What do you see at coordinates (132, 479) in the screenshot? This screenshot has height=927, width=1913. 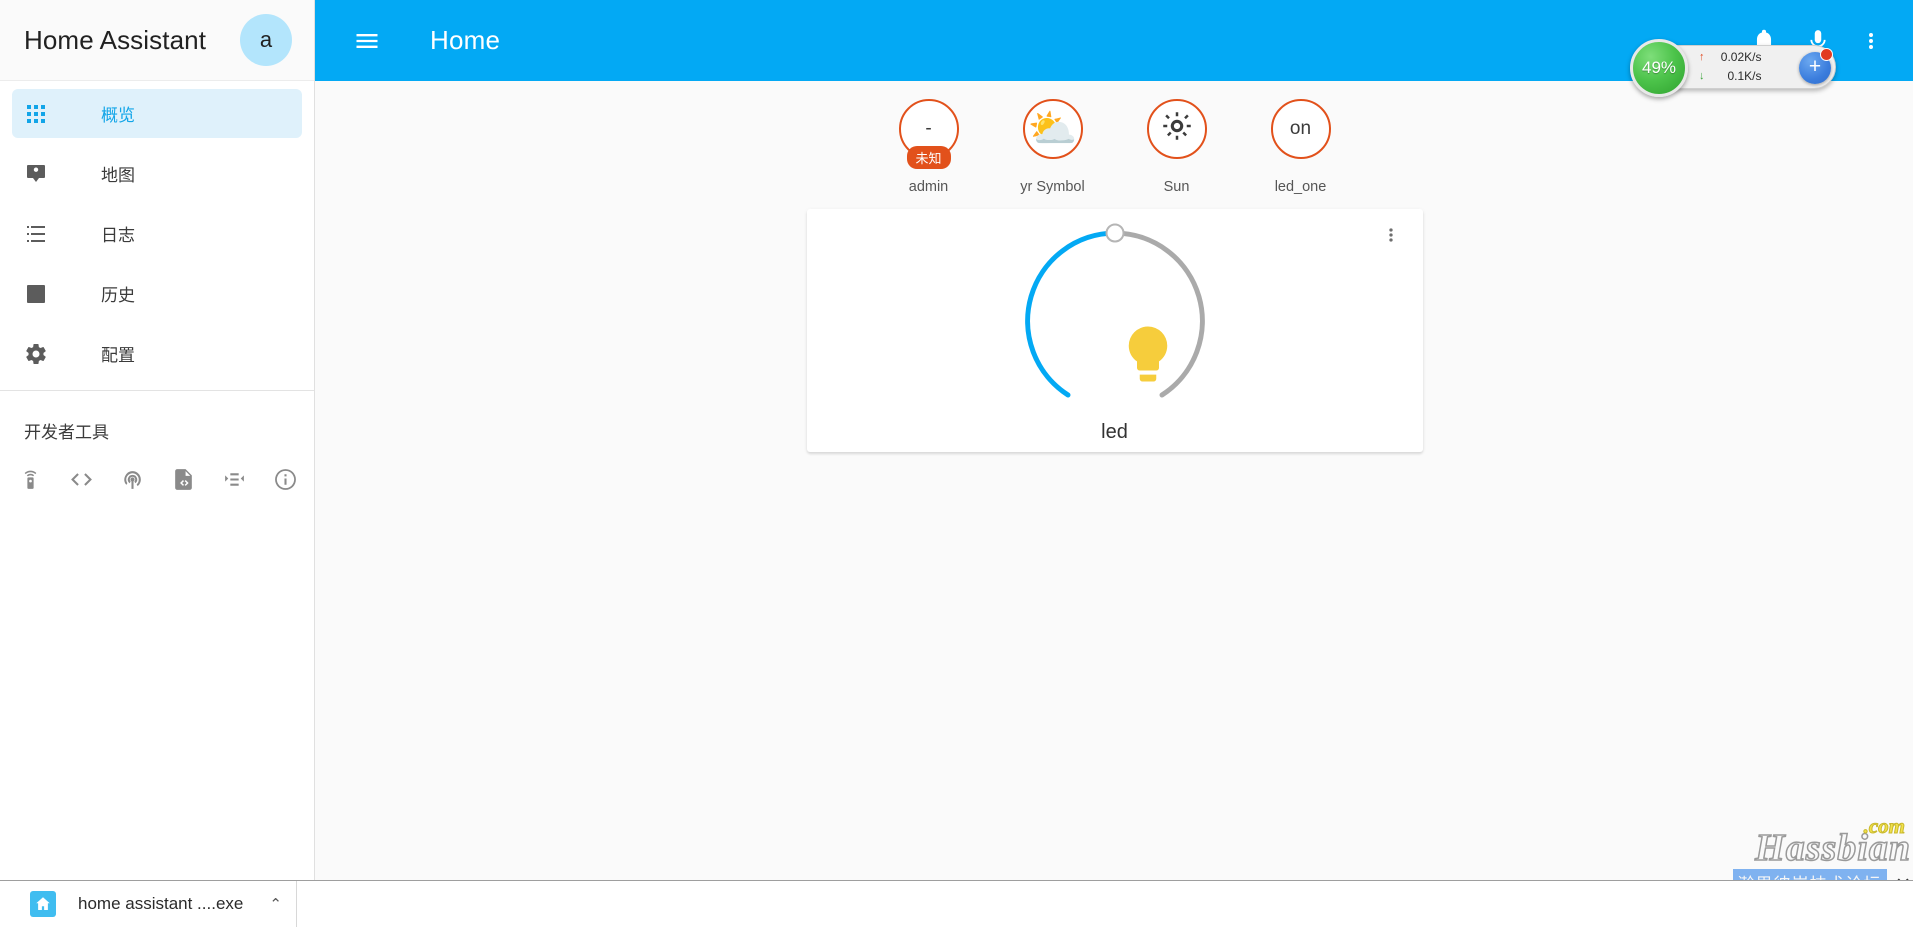 I see `broadcast-icon` at bounding box center [132, 479].